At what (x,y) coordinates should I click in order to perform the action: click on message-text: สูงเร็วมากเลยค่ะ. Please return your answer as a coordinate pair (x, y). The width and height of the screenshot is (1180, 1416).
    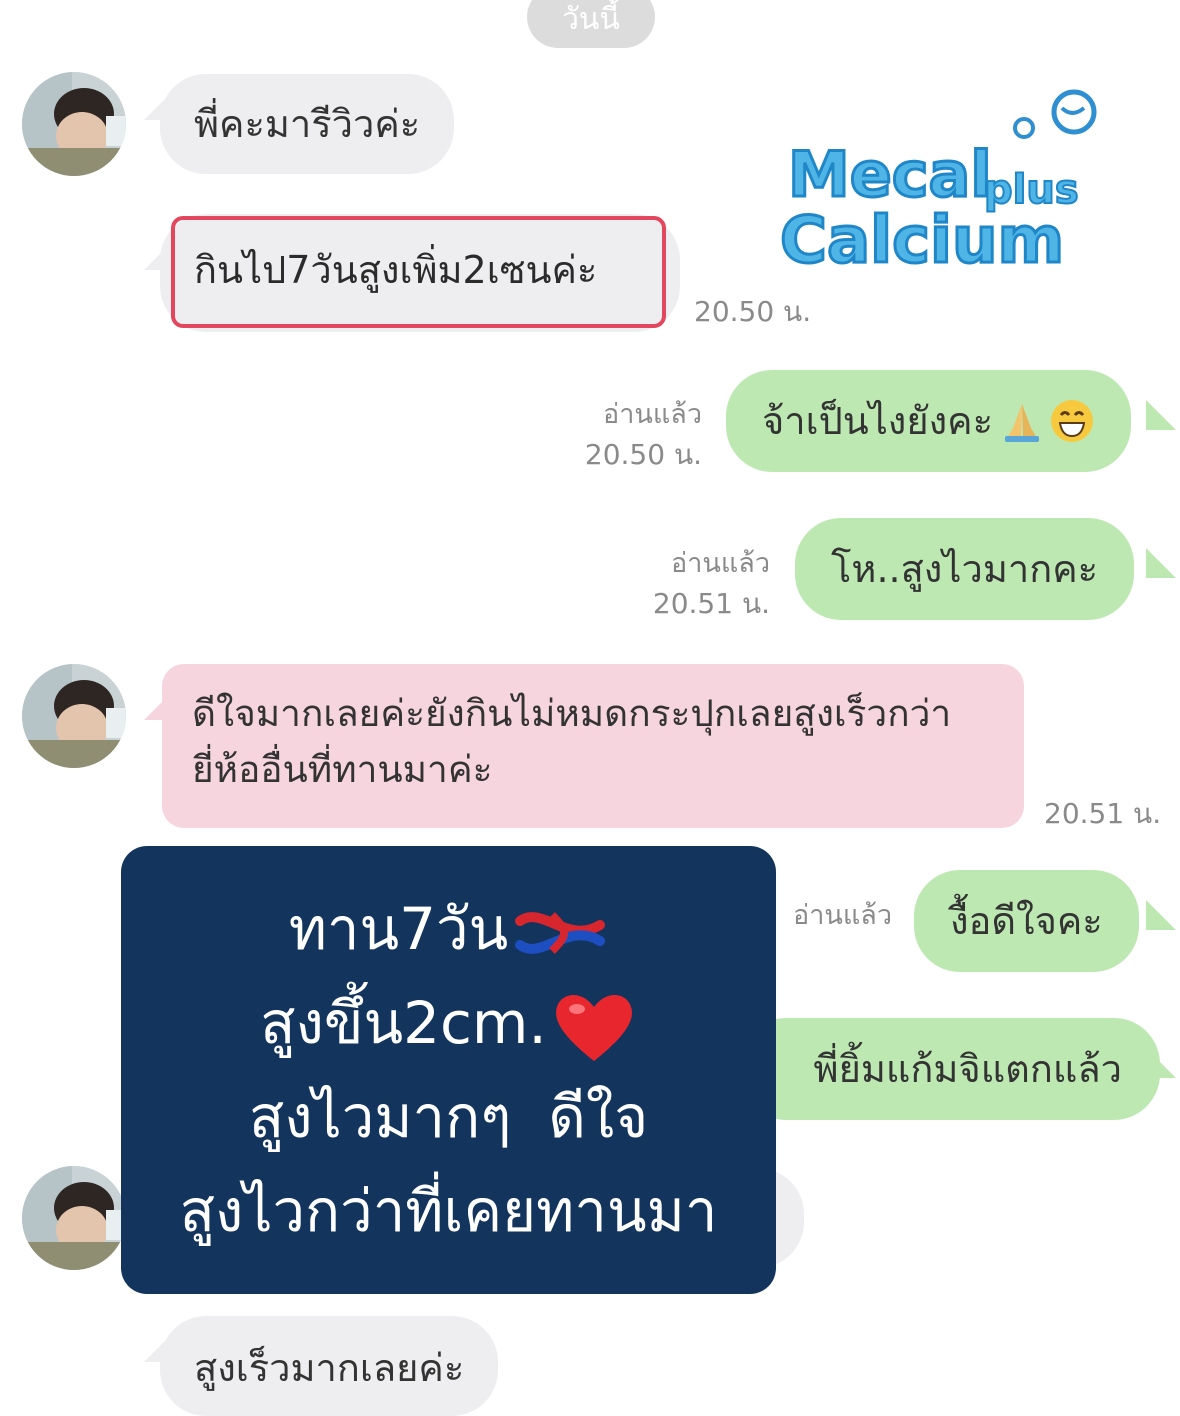
    Looking at the image, I should click on (329, 1368).